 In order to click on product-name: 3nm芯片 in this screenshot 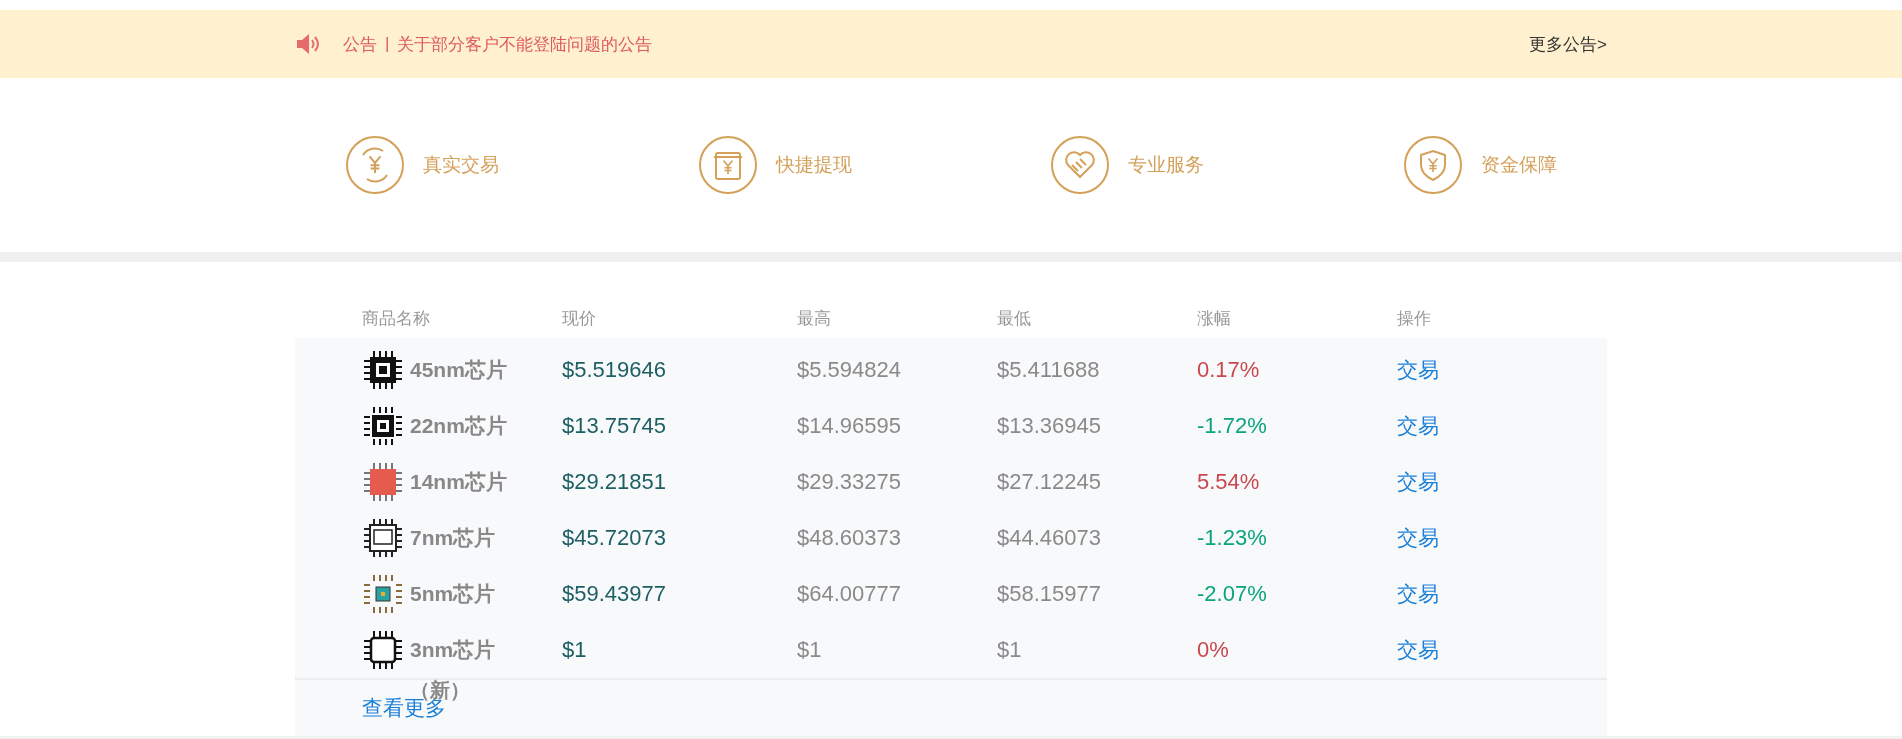, I will do `click(453, 650)`.